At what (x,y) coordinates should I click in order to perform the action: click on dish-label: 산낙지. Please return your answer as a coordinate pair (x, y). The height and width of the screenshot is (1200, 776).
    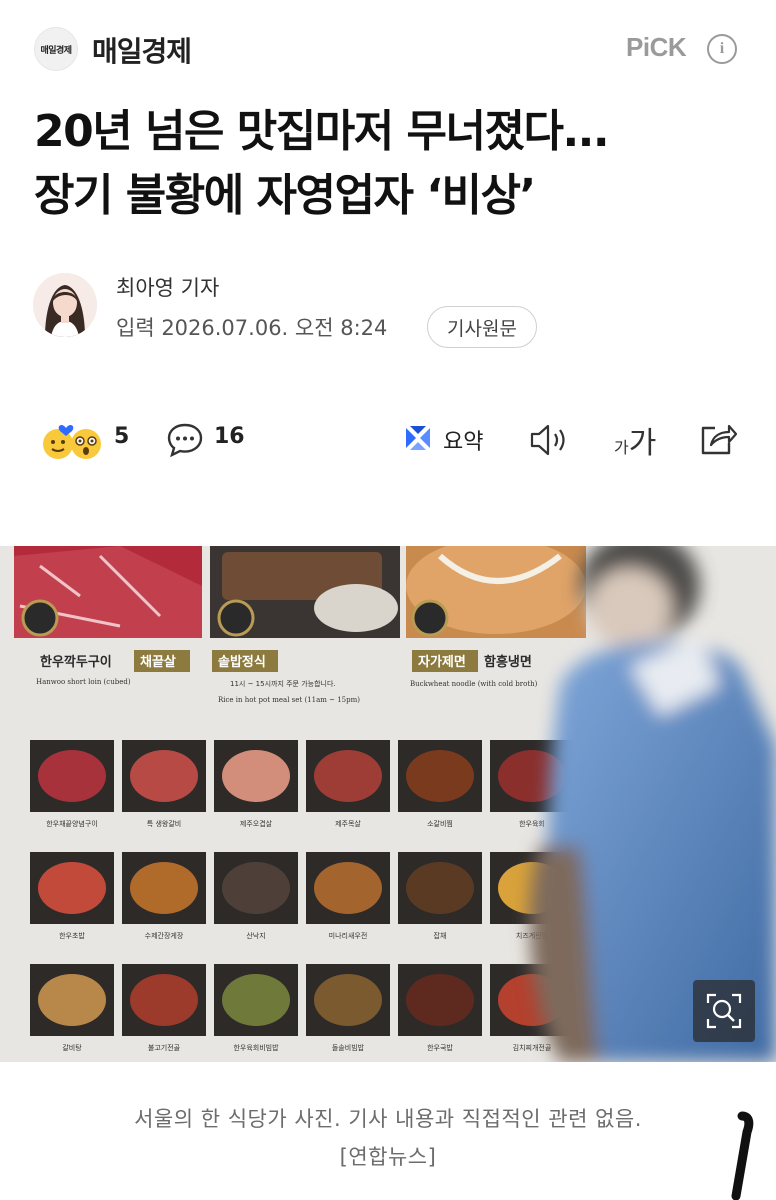
    Looking at the image, I should click on (255, 935).